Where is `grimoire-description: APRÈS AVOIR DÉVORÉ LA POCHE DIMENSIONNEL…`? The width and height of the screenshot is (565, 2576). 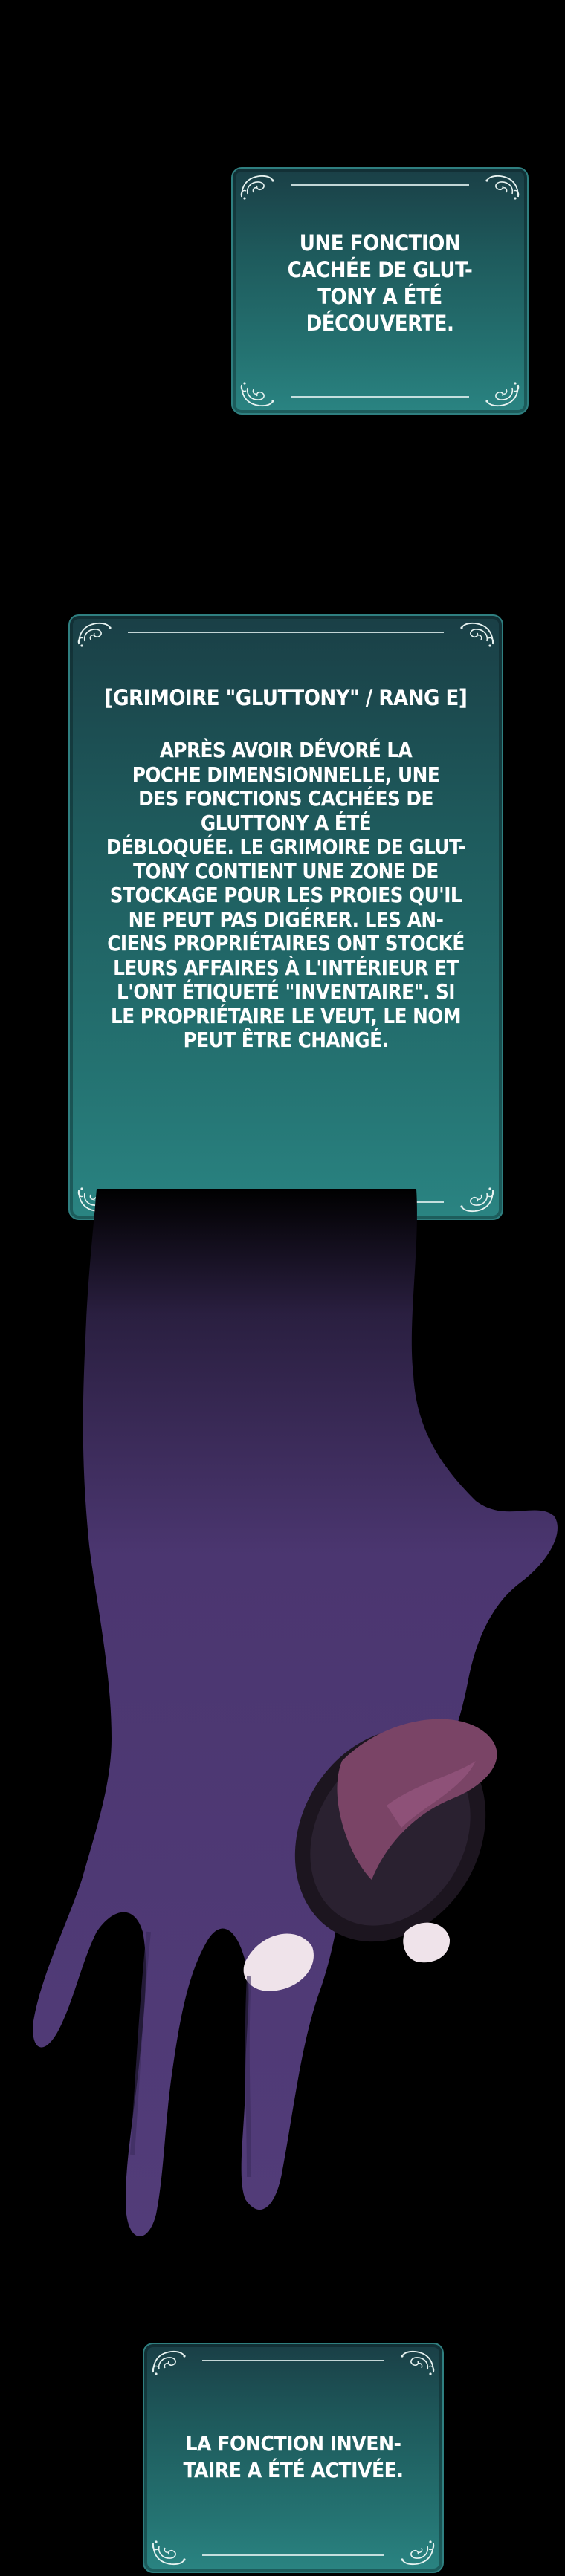 grimoire-description: APRÈS AVOIR DÉVORÉ LA POCHE DIMENSIONNEL… is located at coordinates (286, 895).